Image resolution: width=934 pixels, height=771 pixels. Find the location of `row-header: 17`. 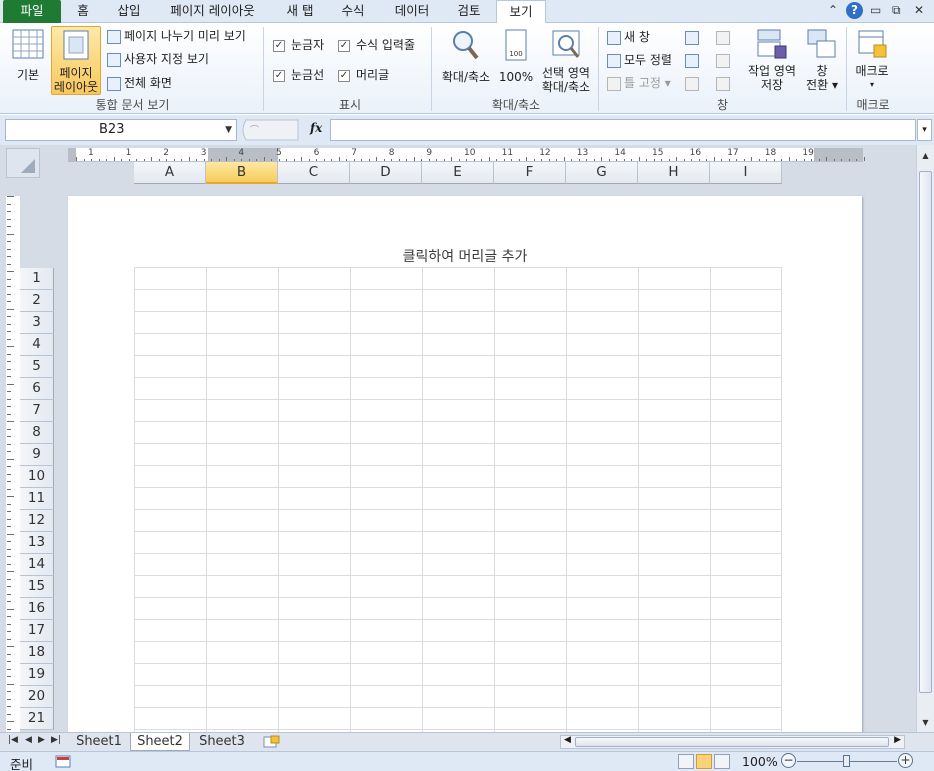

row-header: 17 is located at coordinates (37, 631).